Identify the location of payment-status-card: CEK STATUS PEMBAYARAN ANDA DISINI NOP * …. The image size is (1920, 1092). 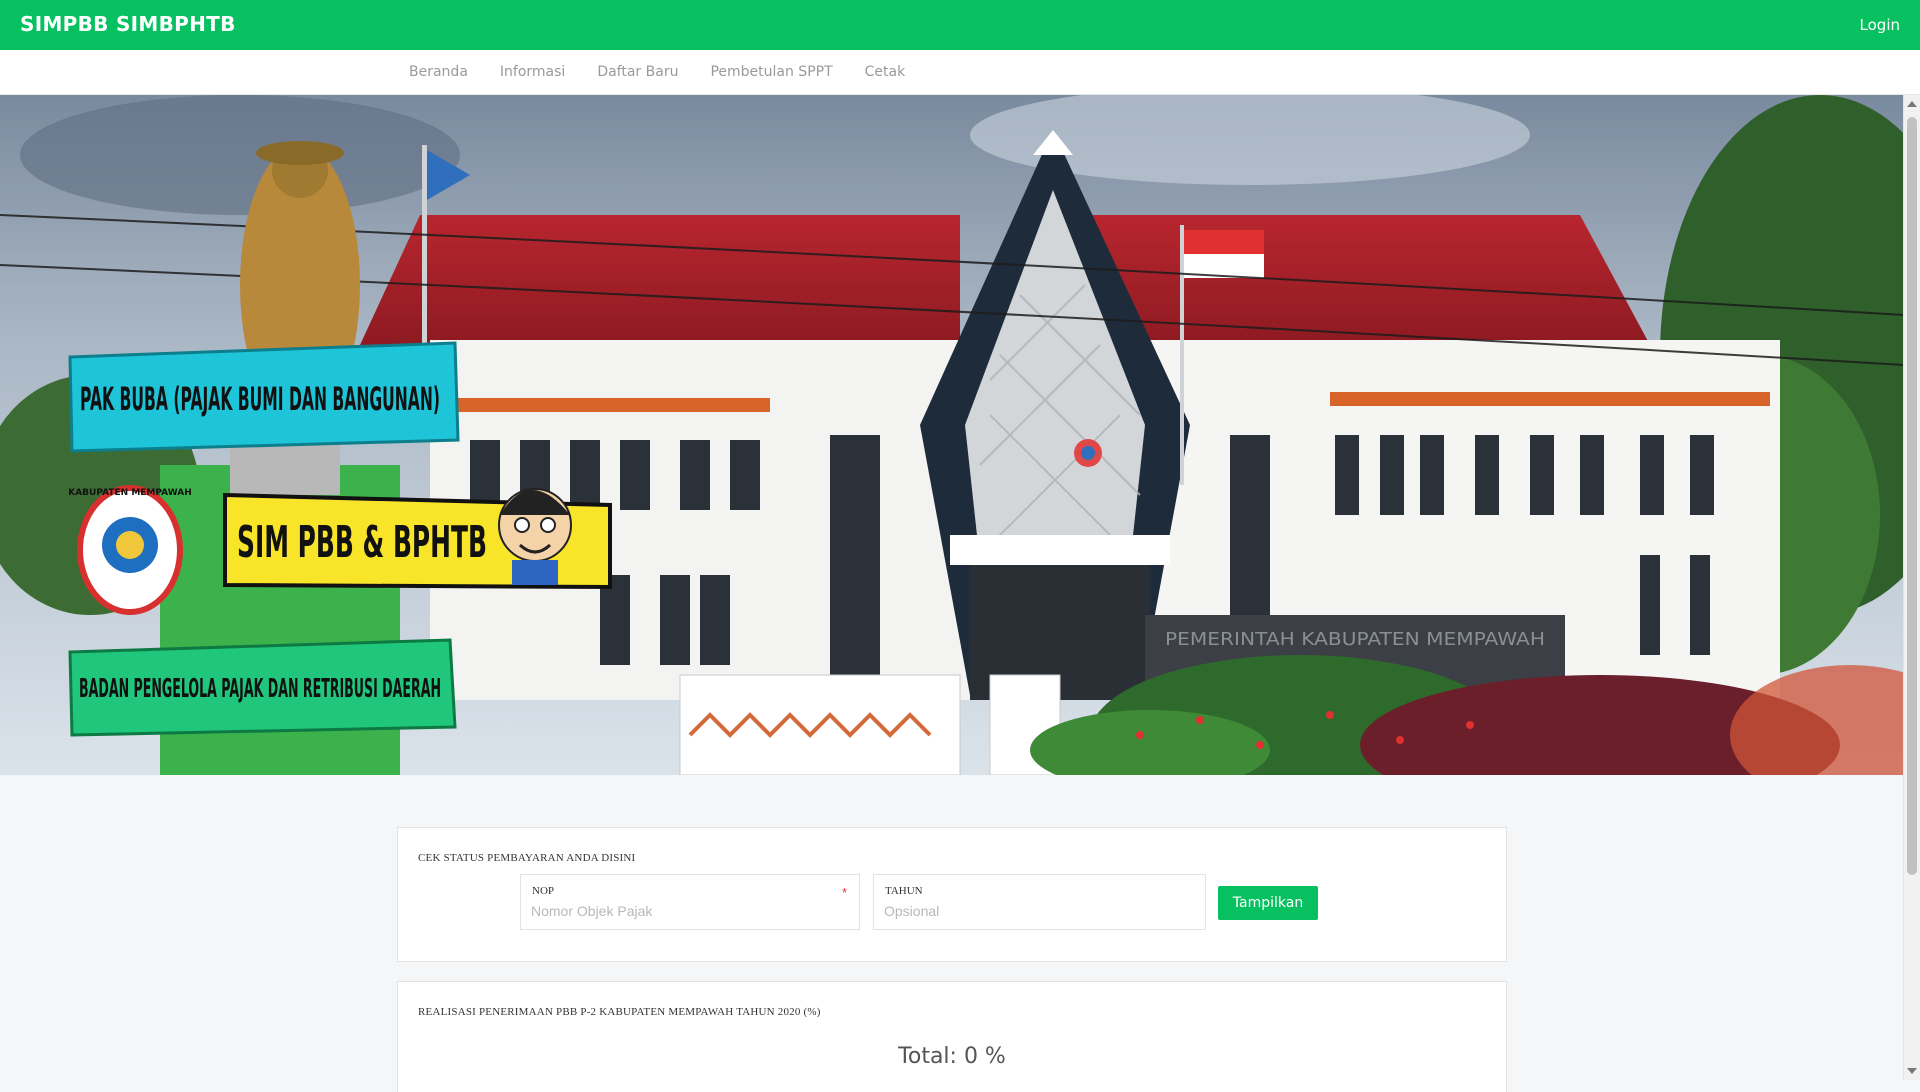
(952, 894).